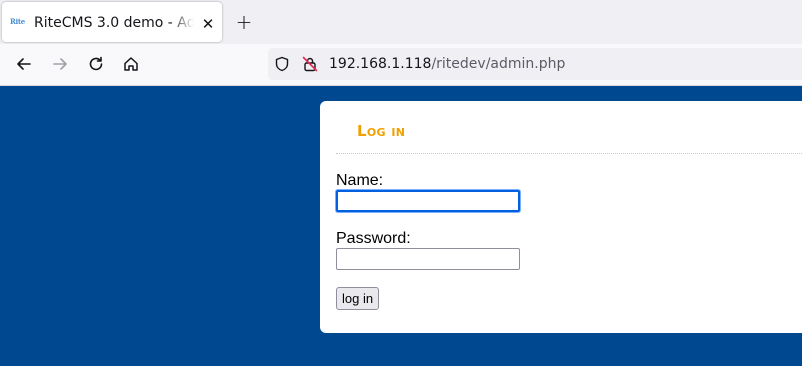  I want to click on heading-divider, so click(569, 153).